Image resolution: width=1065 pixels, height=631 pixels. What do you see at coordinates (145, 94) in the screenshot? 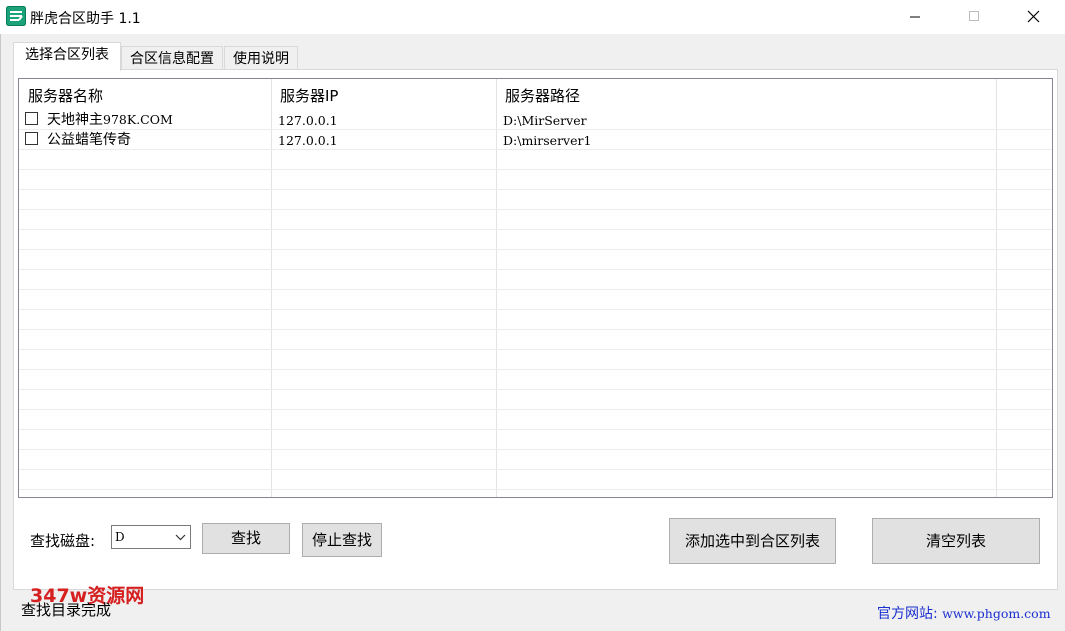
I see `column-header-name: 服务器名称` at bounding box center [145, 94].